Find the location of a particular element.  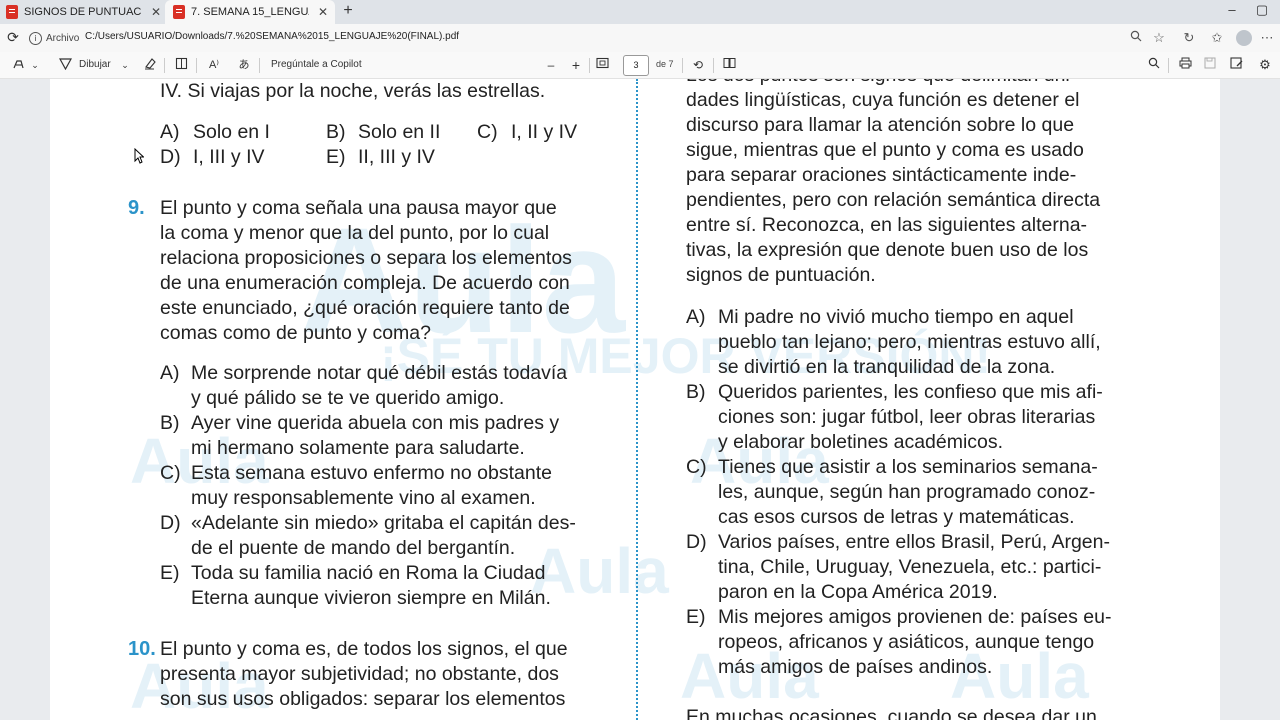

more-menu-icon: ⋯ is located at coordinates (1267, 38).